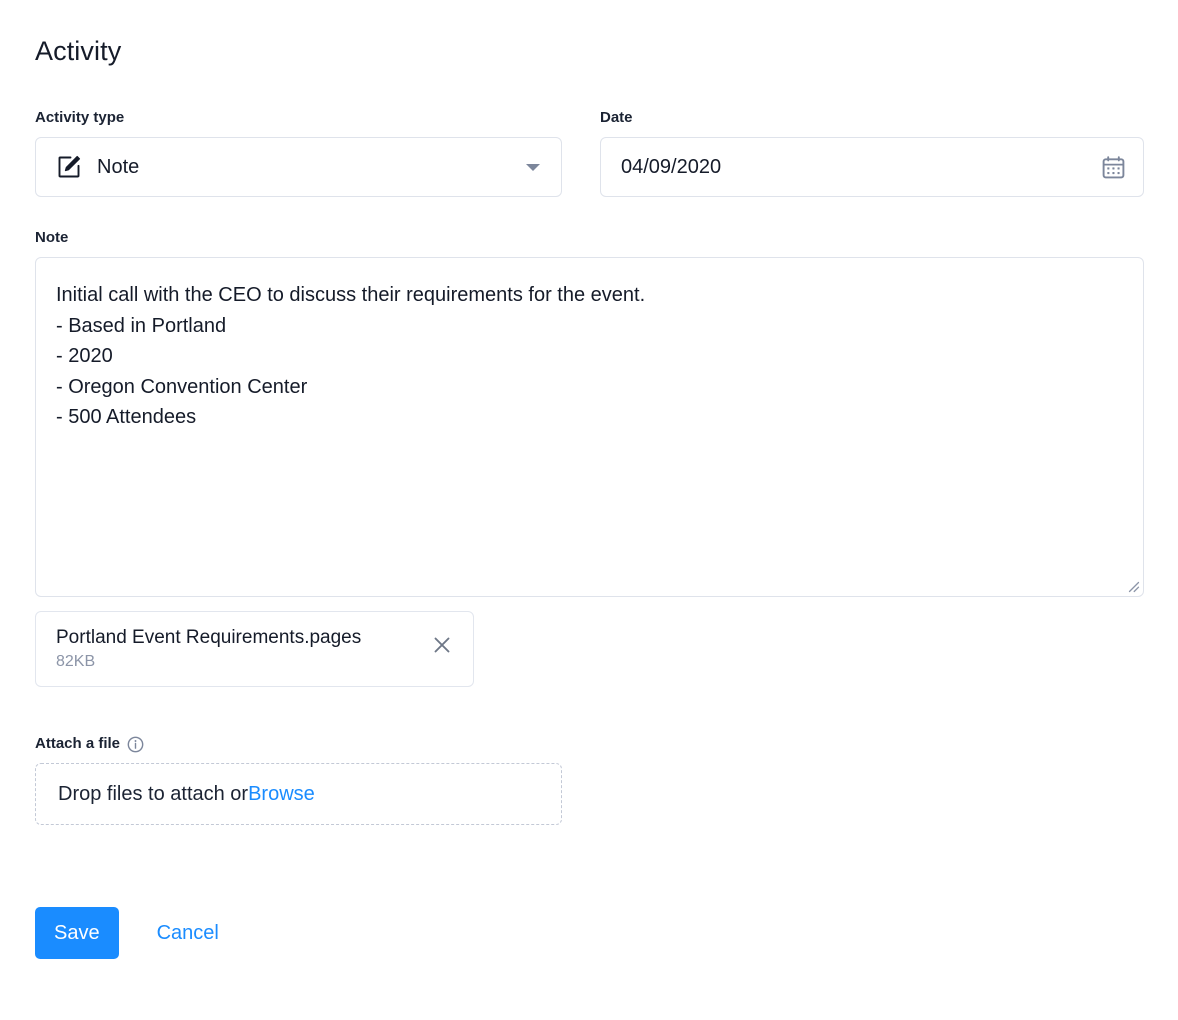 The image size is (1178, 1020). I want to click on activity-type-label-text: Activity type, so click(80, 117).